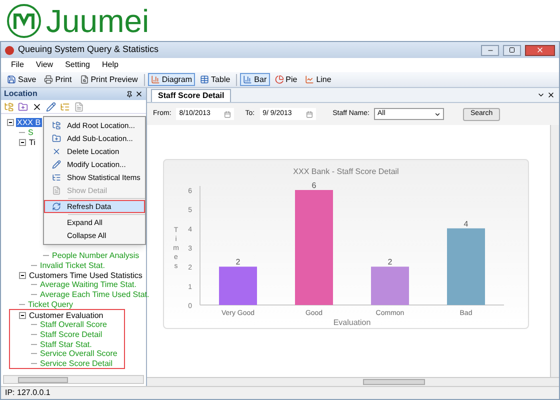 The image size is (560, 400). Describe the element at coordinates (66, 315) in the screenshot. I see `tree-item: Customer Evaluation` at that location.